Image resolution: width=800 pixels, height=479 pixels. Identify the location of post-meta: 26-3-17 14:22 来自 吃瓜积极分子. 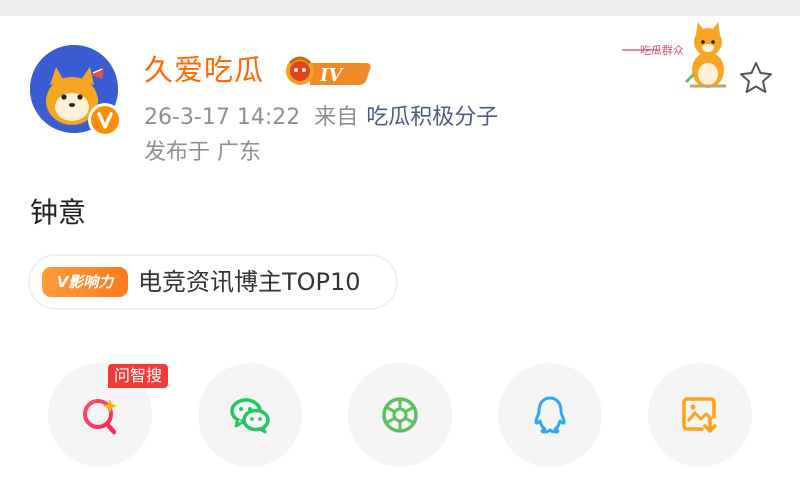
(321, 118).